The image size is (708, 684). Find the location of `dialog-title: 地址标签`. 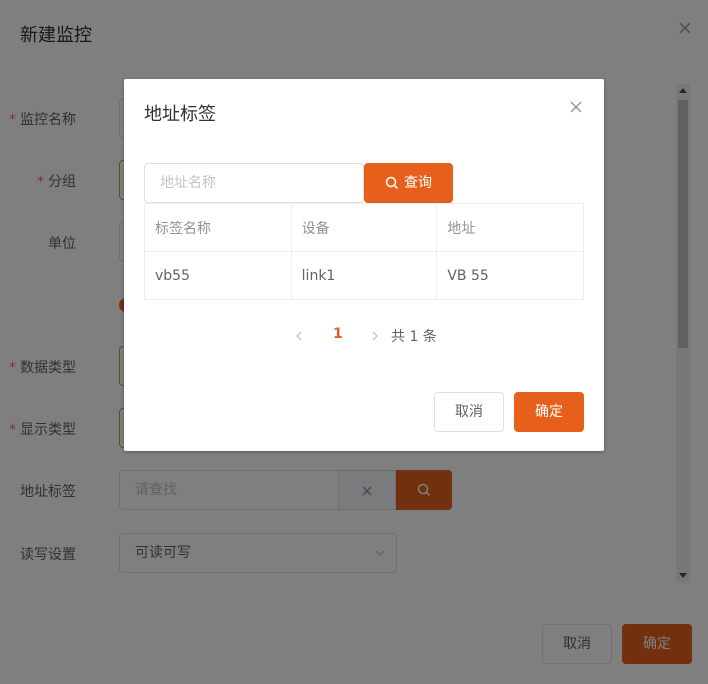

dialog-title: 地址标签 is located at coordinates (180, 114).